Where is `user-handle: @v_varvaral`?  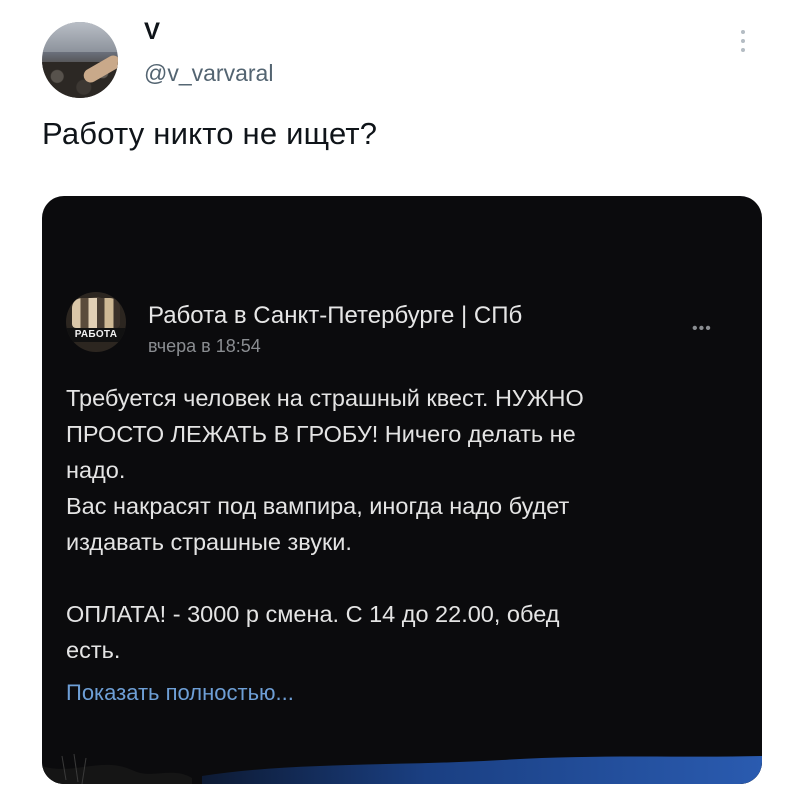
user-handle: @v_varvaral is located at coordinates (208, 73).